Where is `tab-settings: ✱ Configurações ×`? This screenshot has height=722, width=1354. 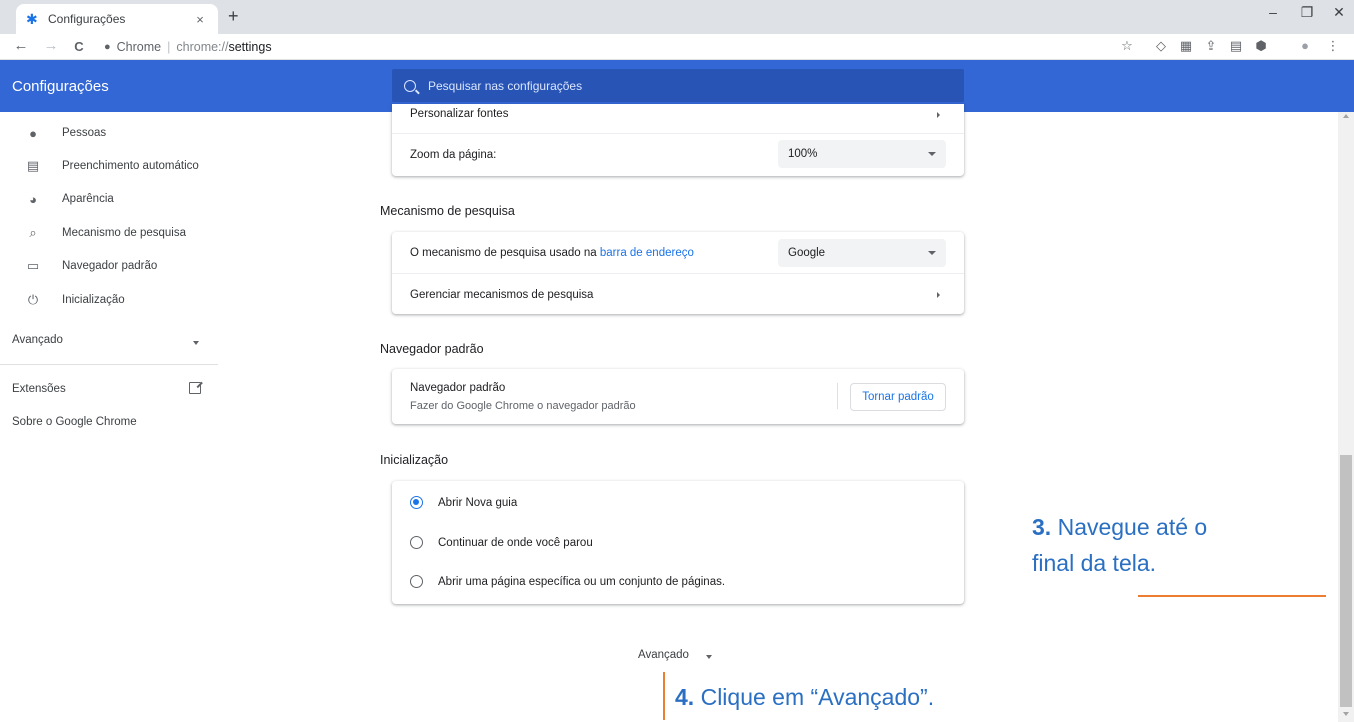 tab-settings: ✱ Configurações × is located at coordinates (117, 19).